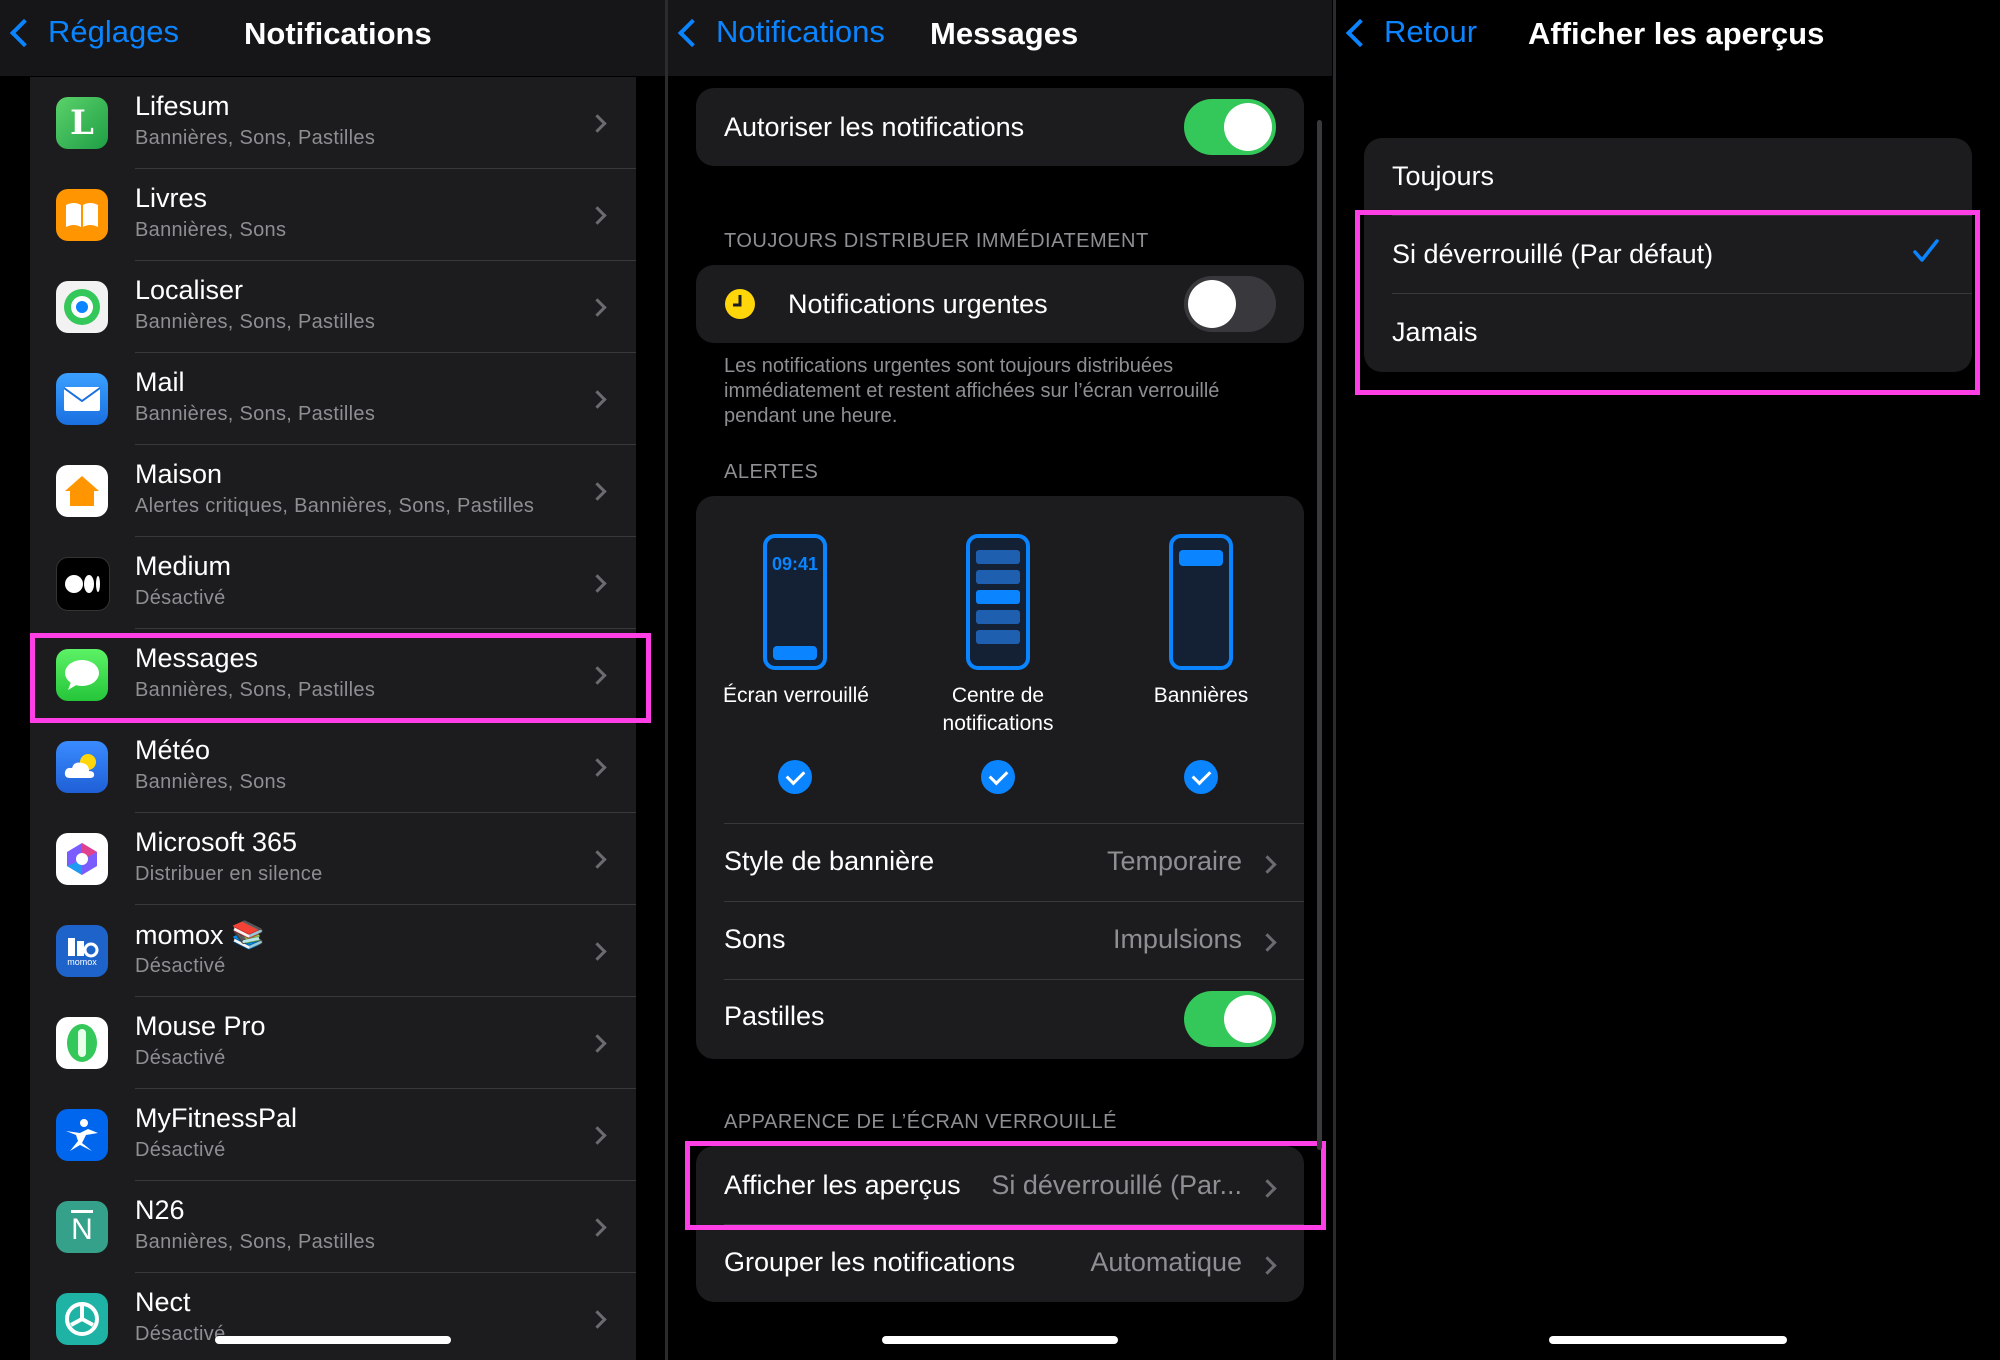 The width and height of the screenshot is (2000, 1360). Describe the element at coordinates (1443, 176) in the screenshot. I see `option-label: Toujours` at that location.